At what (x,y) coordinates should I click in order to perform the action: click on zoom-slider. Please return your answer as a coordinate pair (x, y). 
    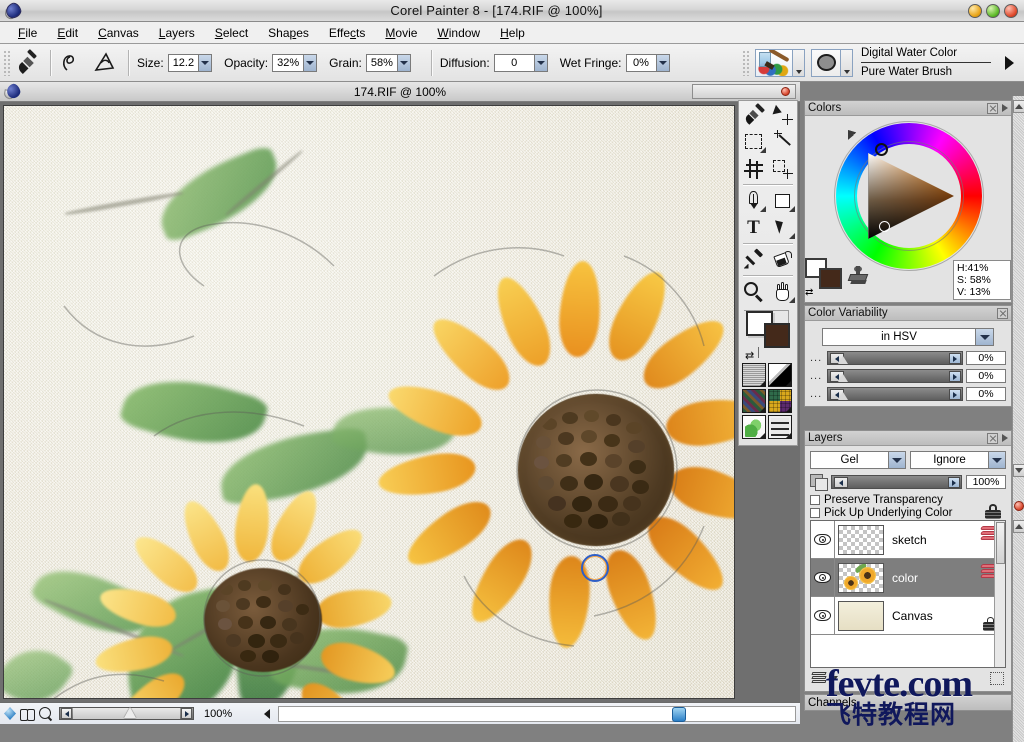
    Looking at the image, I should click on (126, 713).